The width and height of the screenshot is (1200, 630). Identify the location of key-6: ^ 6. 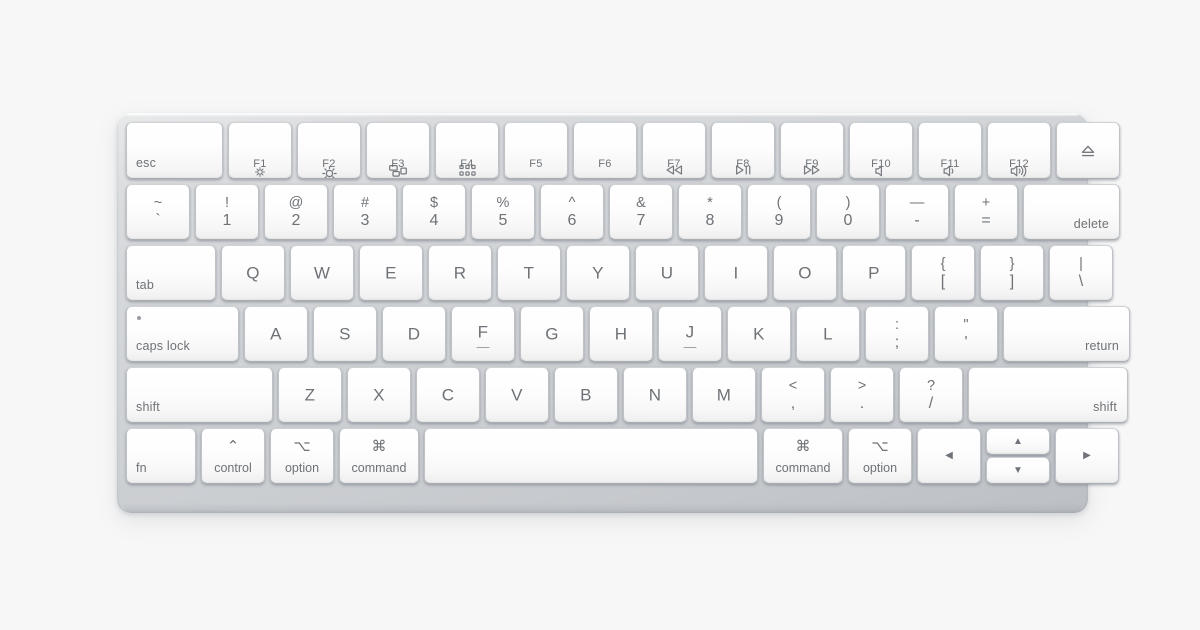
(572, 212).